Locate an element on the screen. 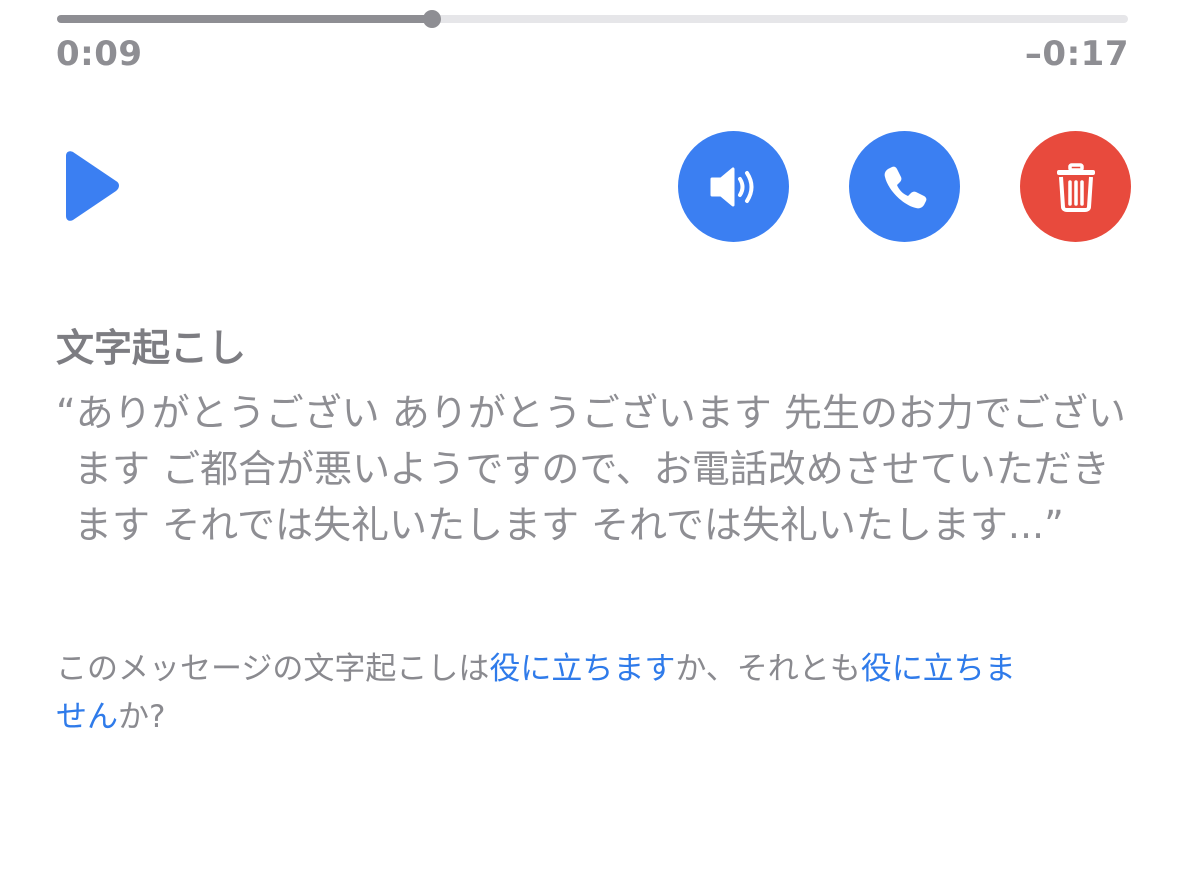 The width and height of the screenshot is (1179, 872). trash-icon is located at coordinates (1075, 187).